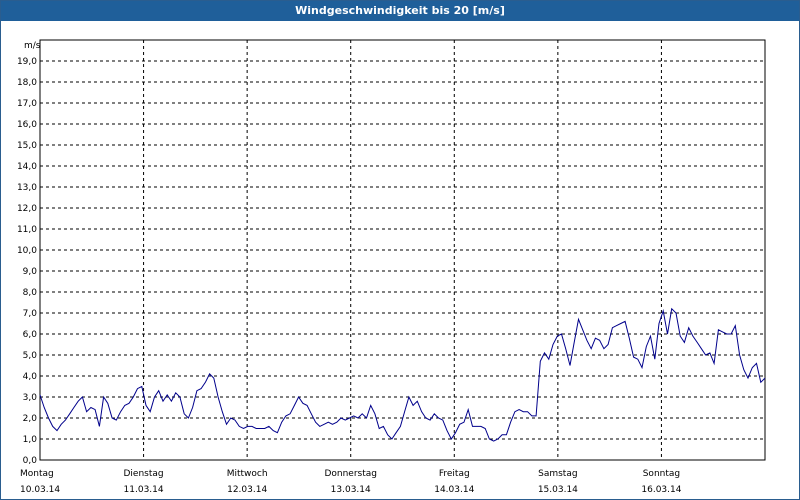 The height and width of the screenshot is (500, 800). What do you see at coordinates (144, 490) in the screenshot?
I see `x-tick-date: 11.03.14` at bounding box center [144, 490].